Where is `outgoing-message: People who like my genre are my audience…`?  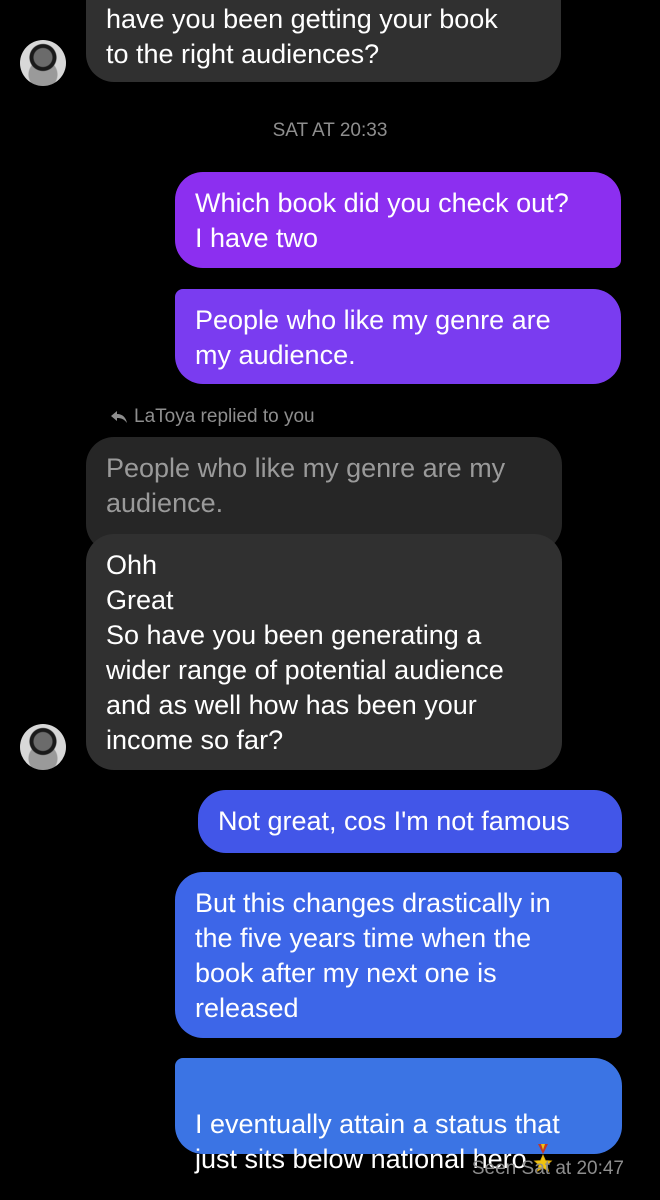 outgoing-message: People who like my genre are my audience… is located at coordinates (398, 336).